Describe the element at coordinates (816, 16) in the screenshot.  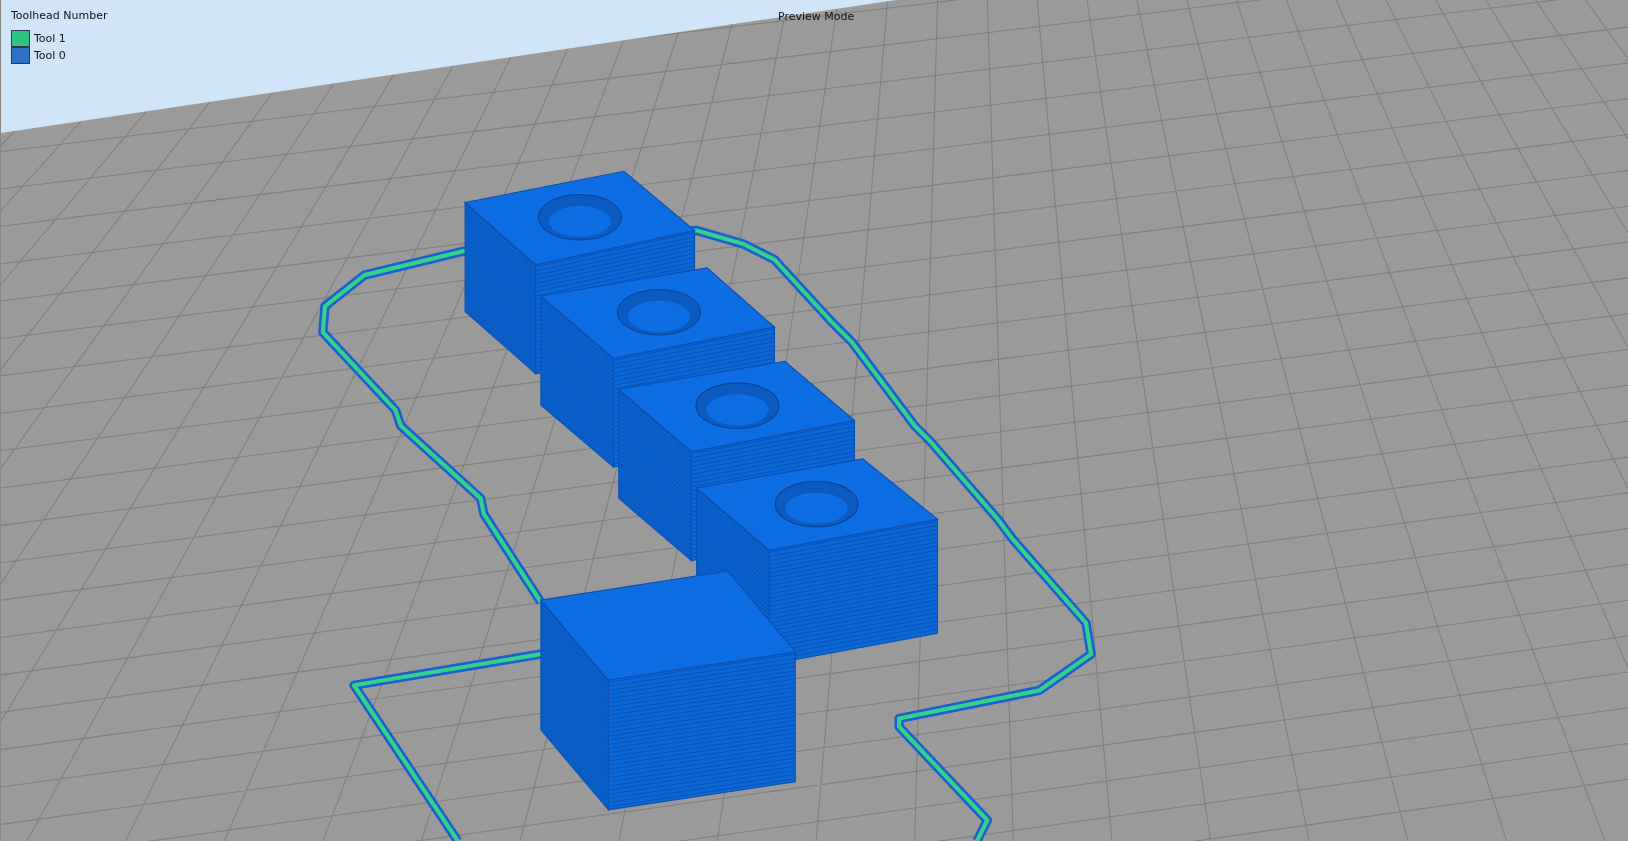
I see `mode-label: Preview Mode` at that location.